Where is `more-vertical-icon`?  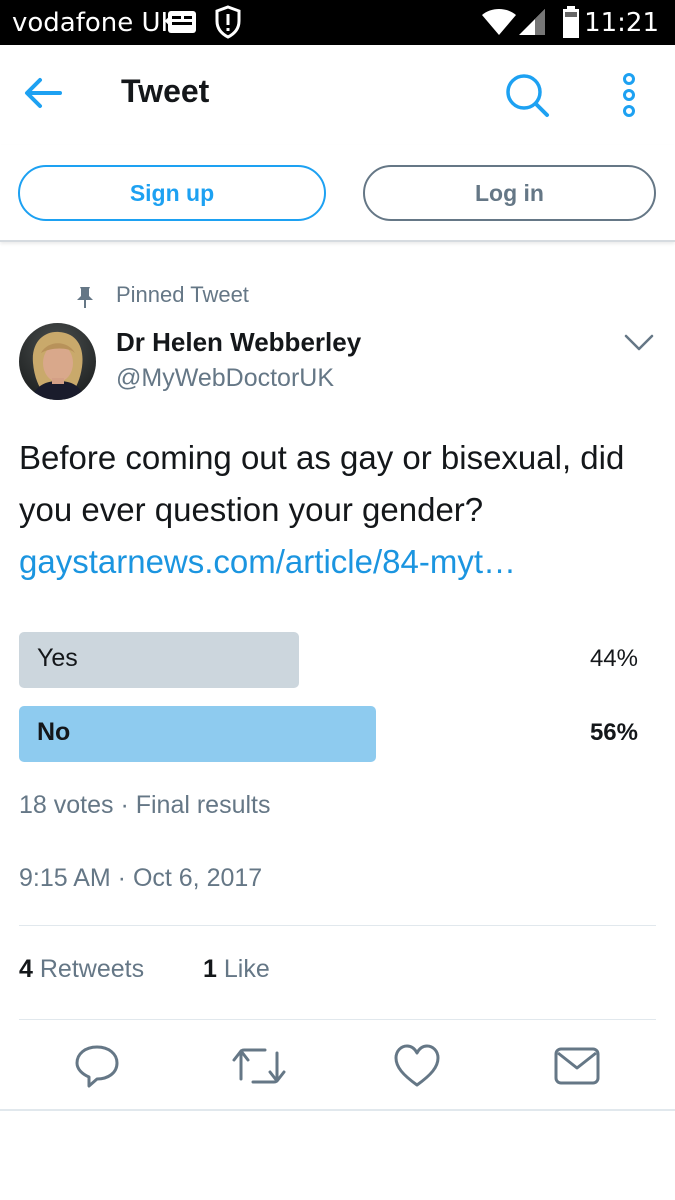 more-vertical-icon is located at coordinates (629, 98).